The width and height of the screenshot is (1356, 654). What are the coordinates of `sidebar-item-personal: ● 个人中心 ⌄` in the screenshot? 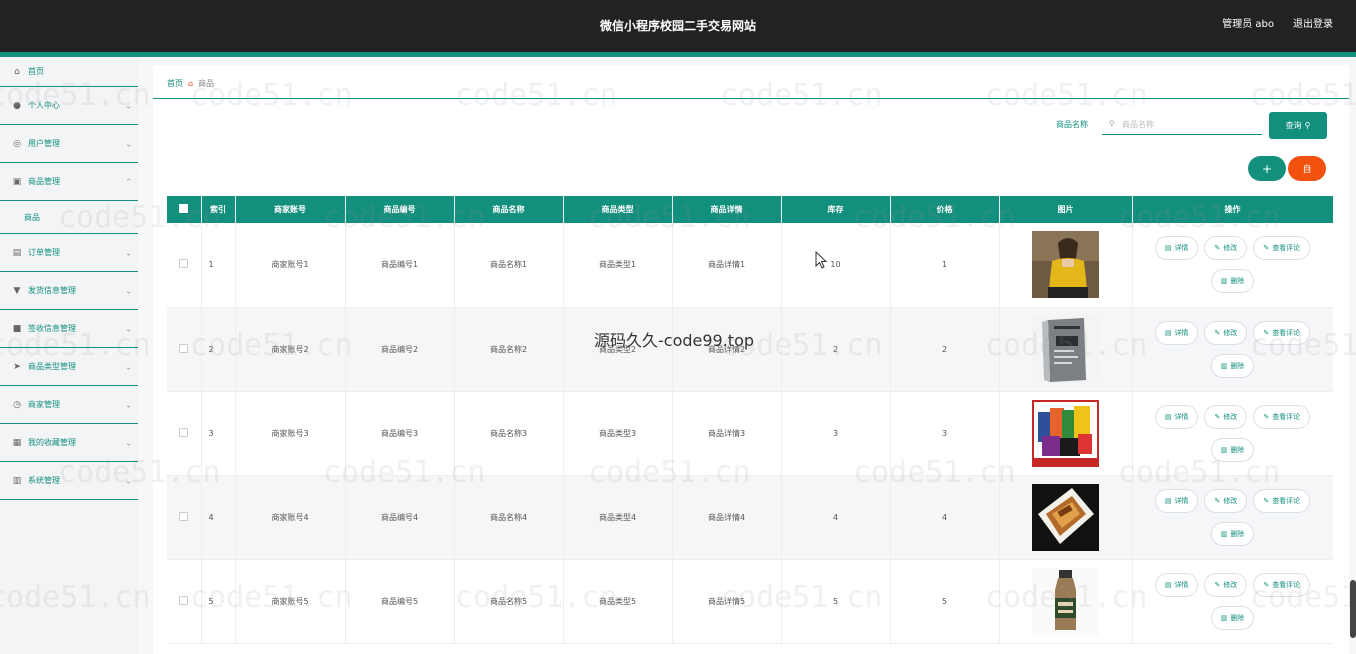 It's located at (69, 106).